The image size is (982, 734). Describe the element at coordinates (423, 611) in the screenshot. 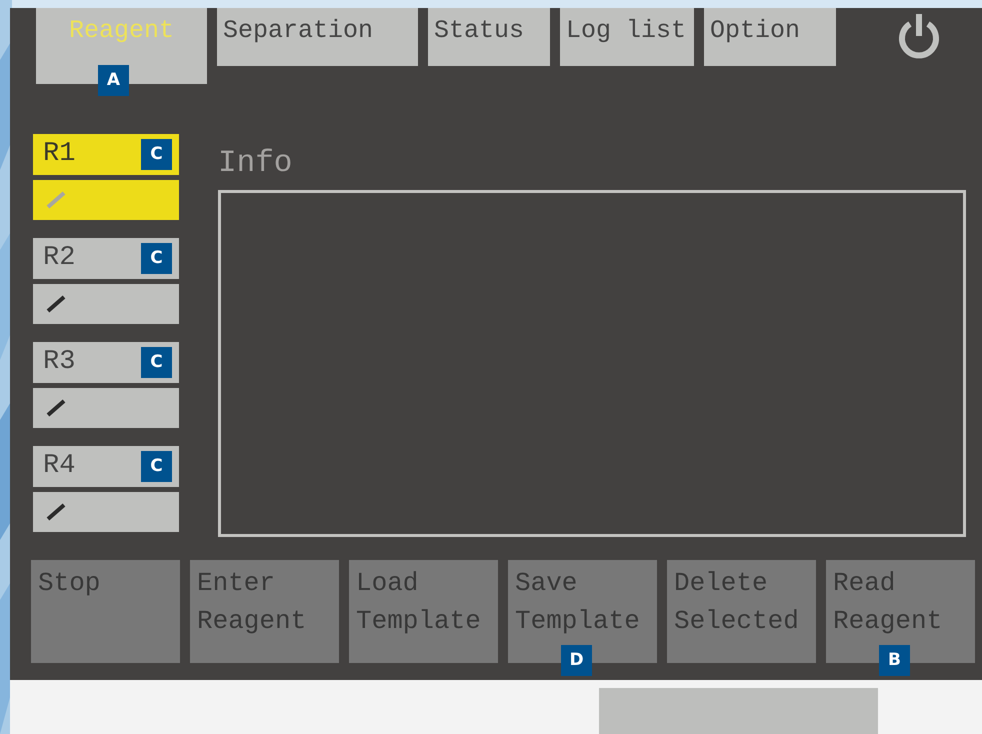

I see `action-button: Load Template` at that location.